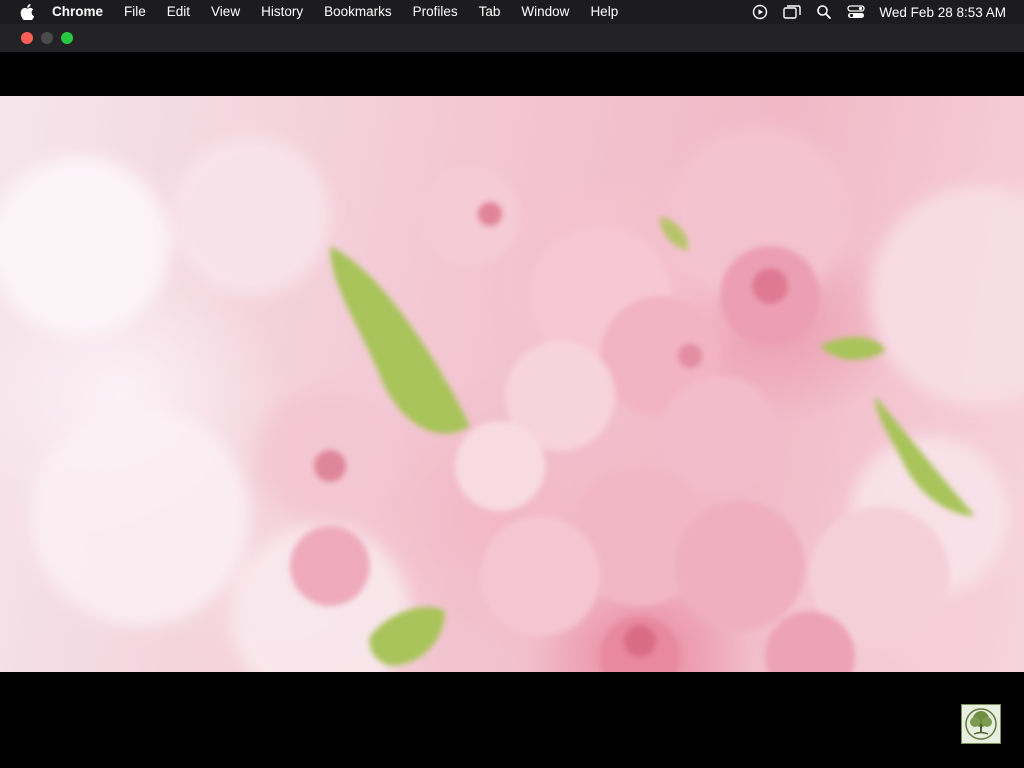 Image resolution: width=1024 pixels, height=768 pixels. Describe the element at coordinates (27, 38) in the screenshot. I see `window-close-button` at that location.